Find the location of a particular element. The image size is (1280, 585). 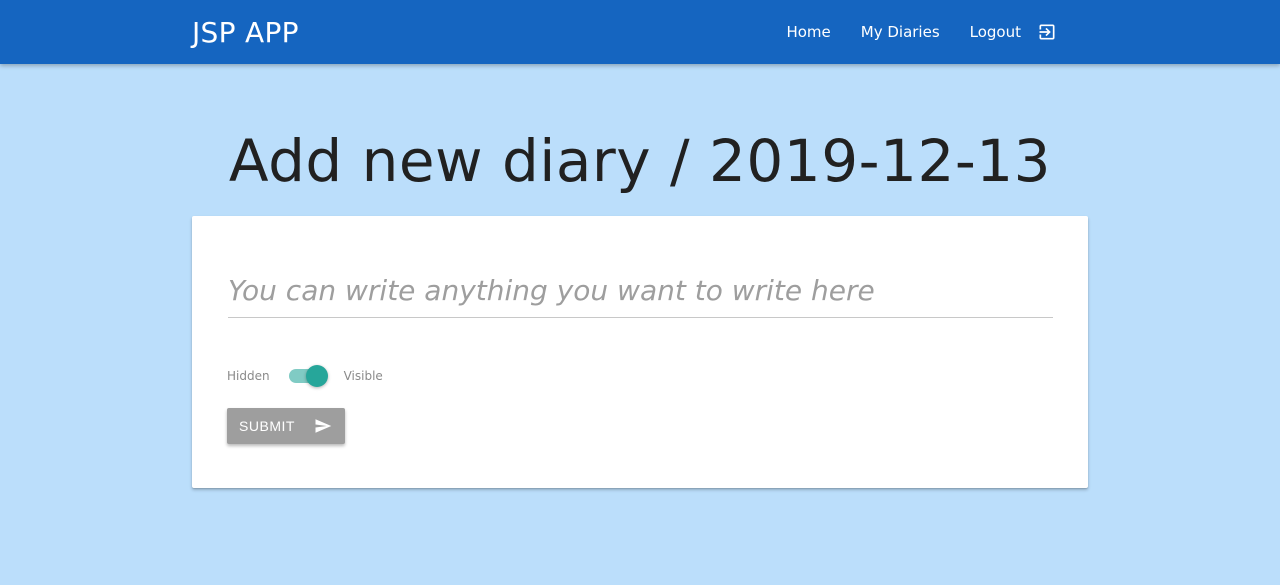

nav-logout-link: Logout is located at coordinates (1013, 32).